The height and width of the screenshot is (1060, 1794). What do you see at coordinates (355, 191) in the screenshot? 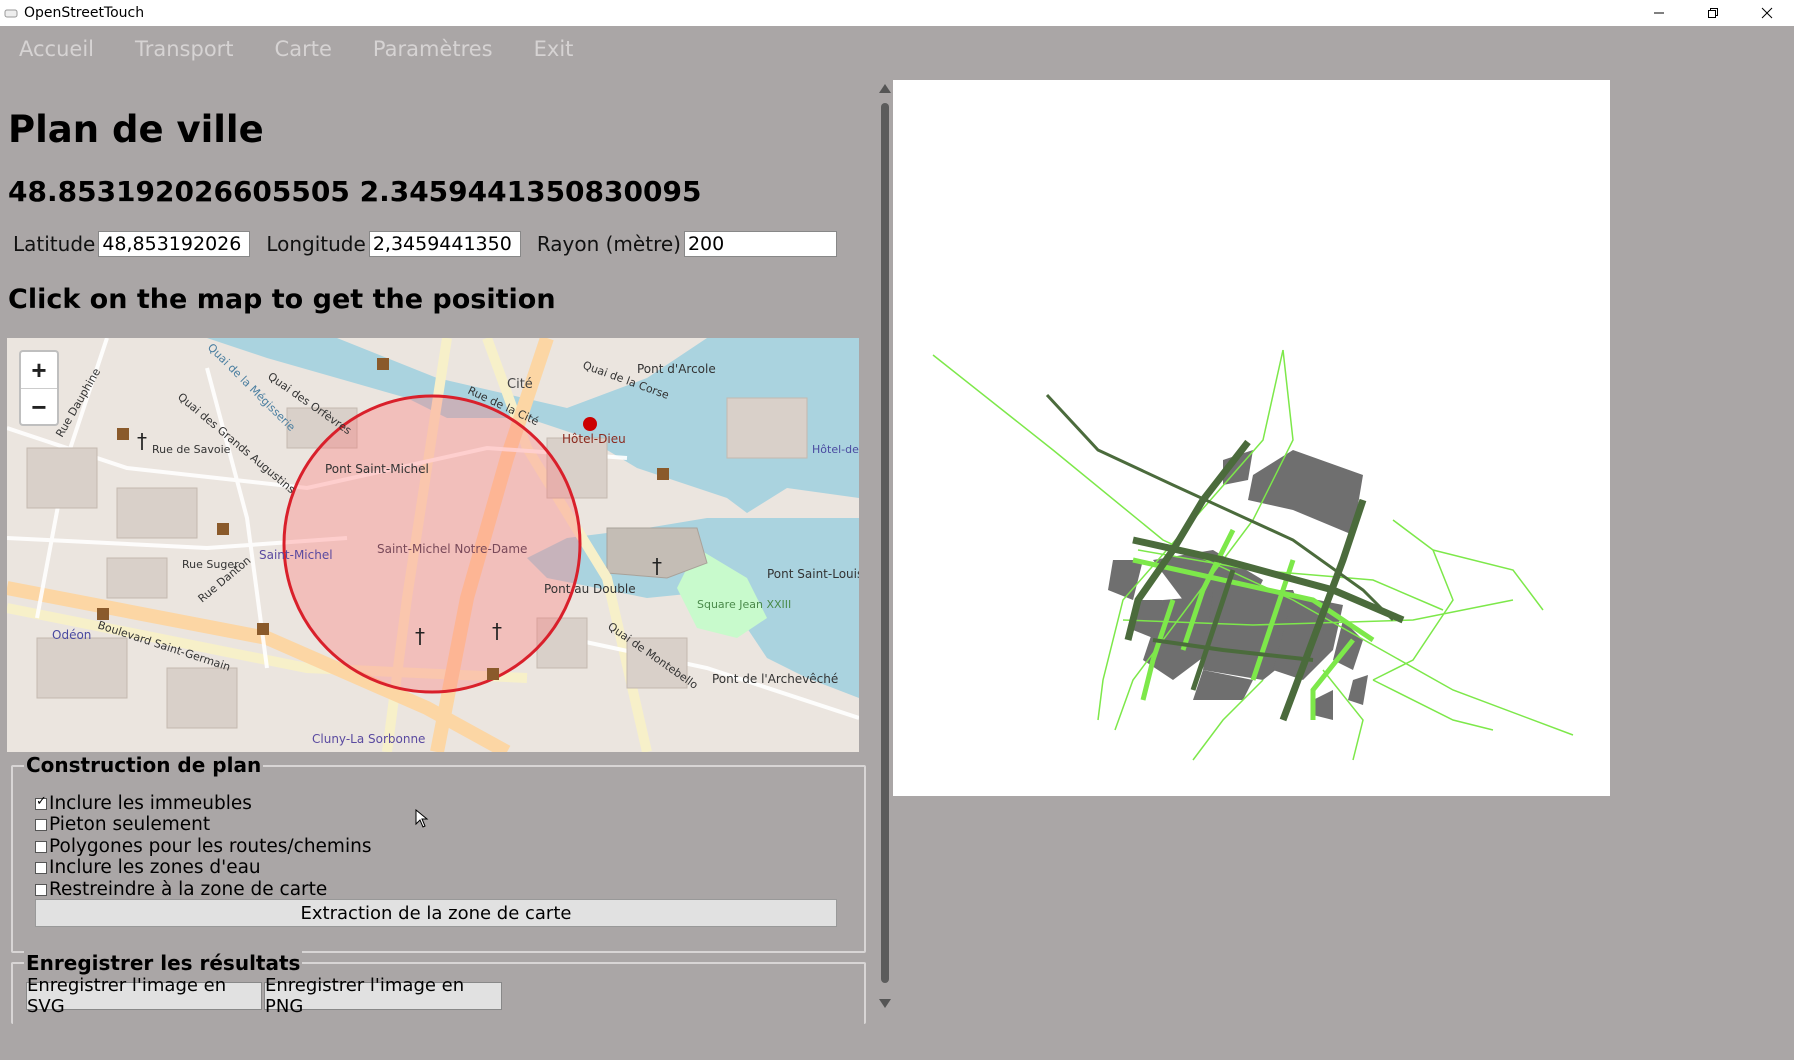
I see `coordinates-display: 48.853192026605505 2.3459441350830095` at bounding box center [355, 191].